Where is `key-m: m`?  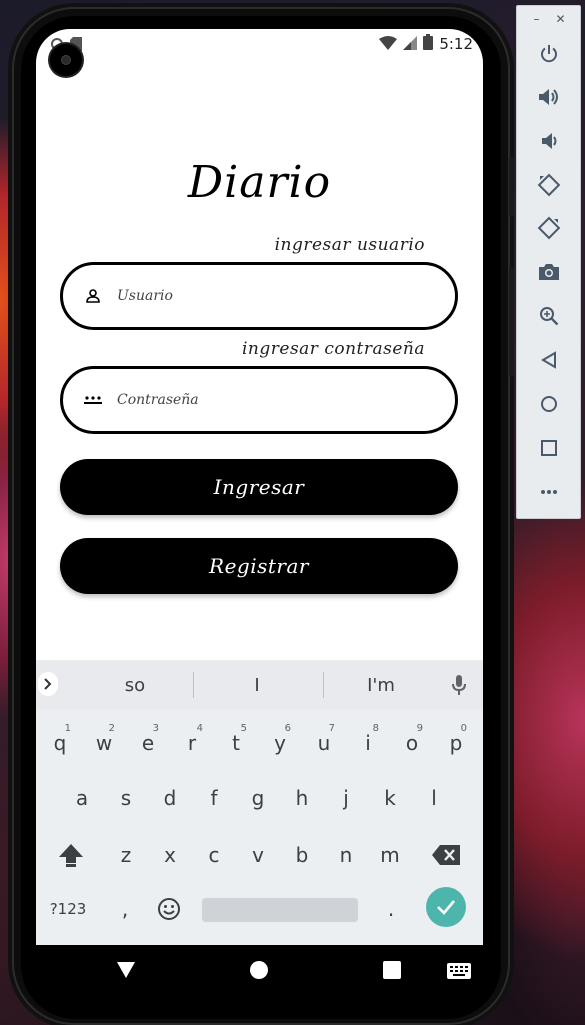
key-m: m is located at coordinates (390, 855).